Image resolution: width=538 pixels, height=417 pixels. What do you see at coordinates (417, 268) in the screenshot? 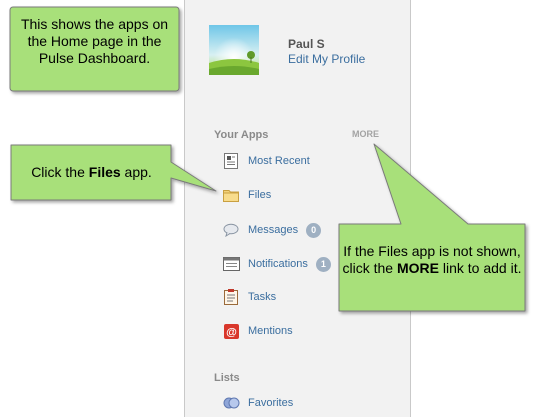
I see `more-callout-bold: MORE` at bounding box center [417, 268].